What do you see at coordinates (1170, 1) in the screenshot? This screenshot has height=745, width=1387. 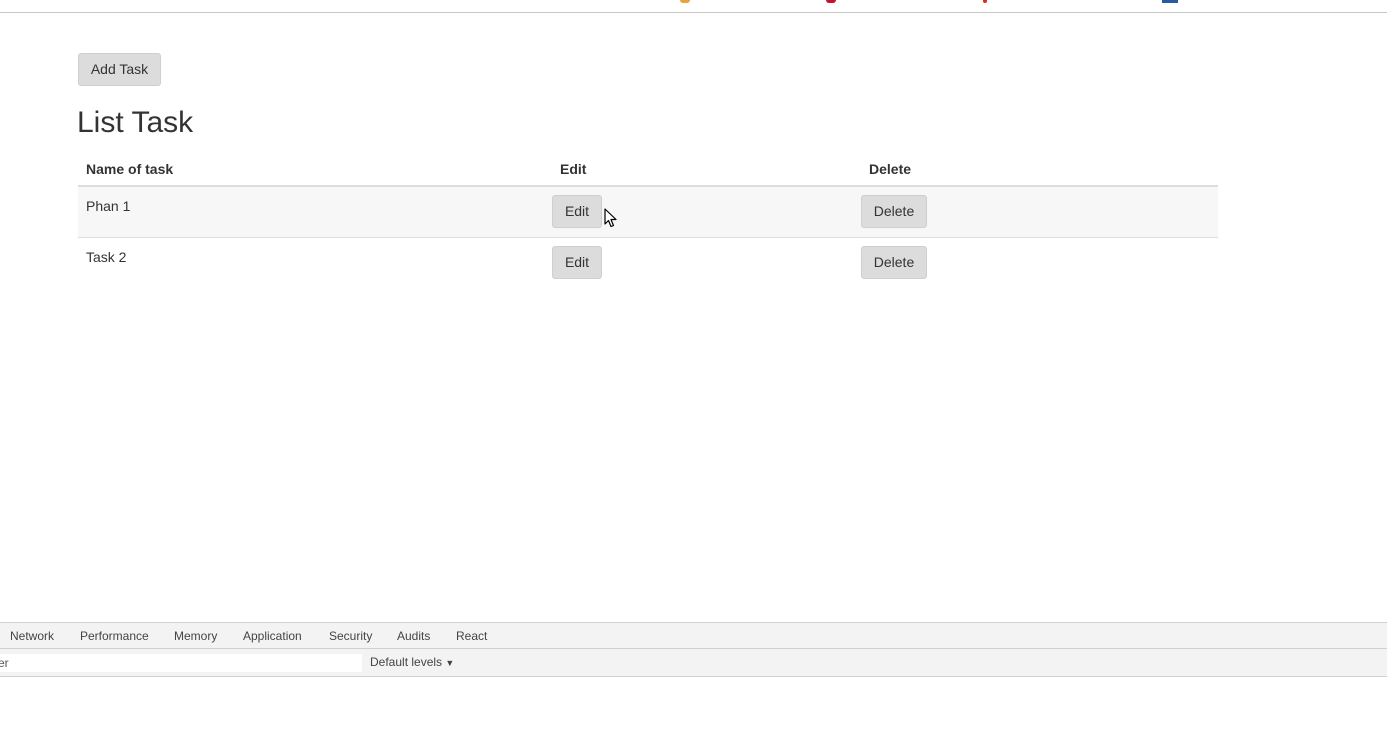 I see `bookmark-favicon-blue` at bounding box center [1170, 1].